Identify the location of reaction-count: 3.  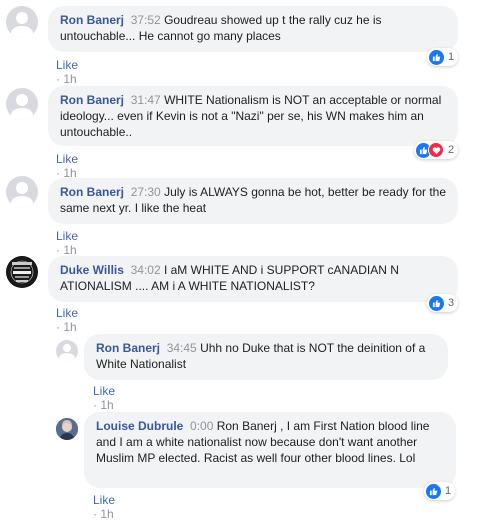
(451, 303).